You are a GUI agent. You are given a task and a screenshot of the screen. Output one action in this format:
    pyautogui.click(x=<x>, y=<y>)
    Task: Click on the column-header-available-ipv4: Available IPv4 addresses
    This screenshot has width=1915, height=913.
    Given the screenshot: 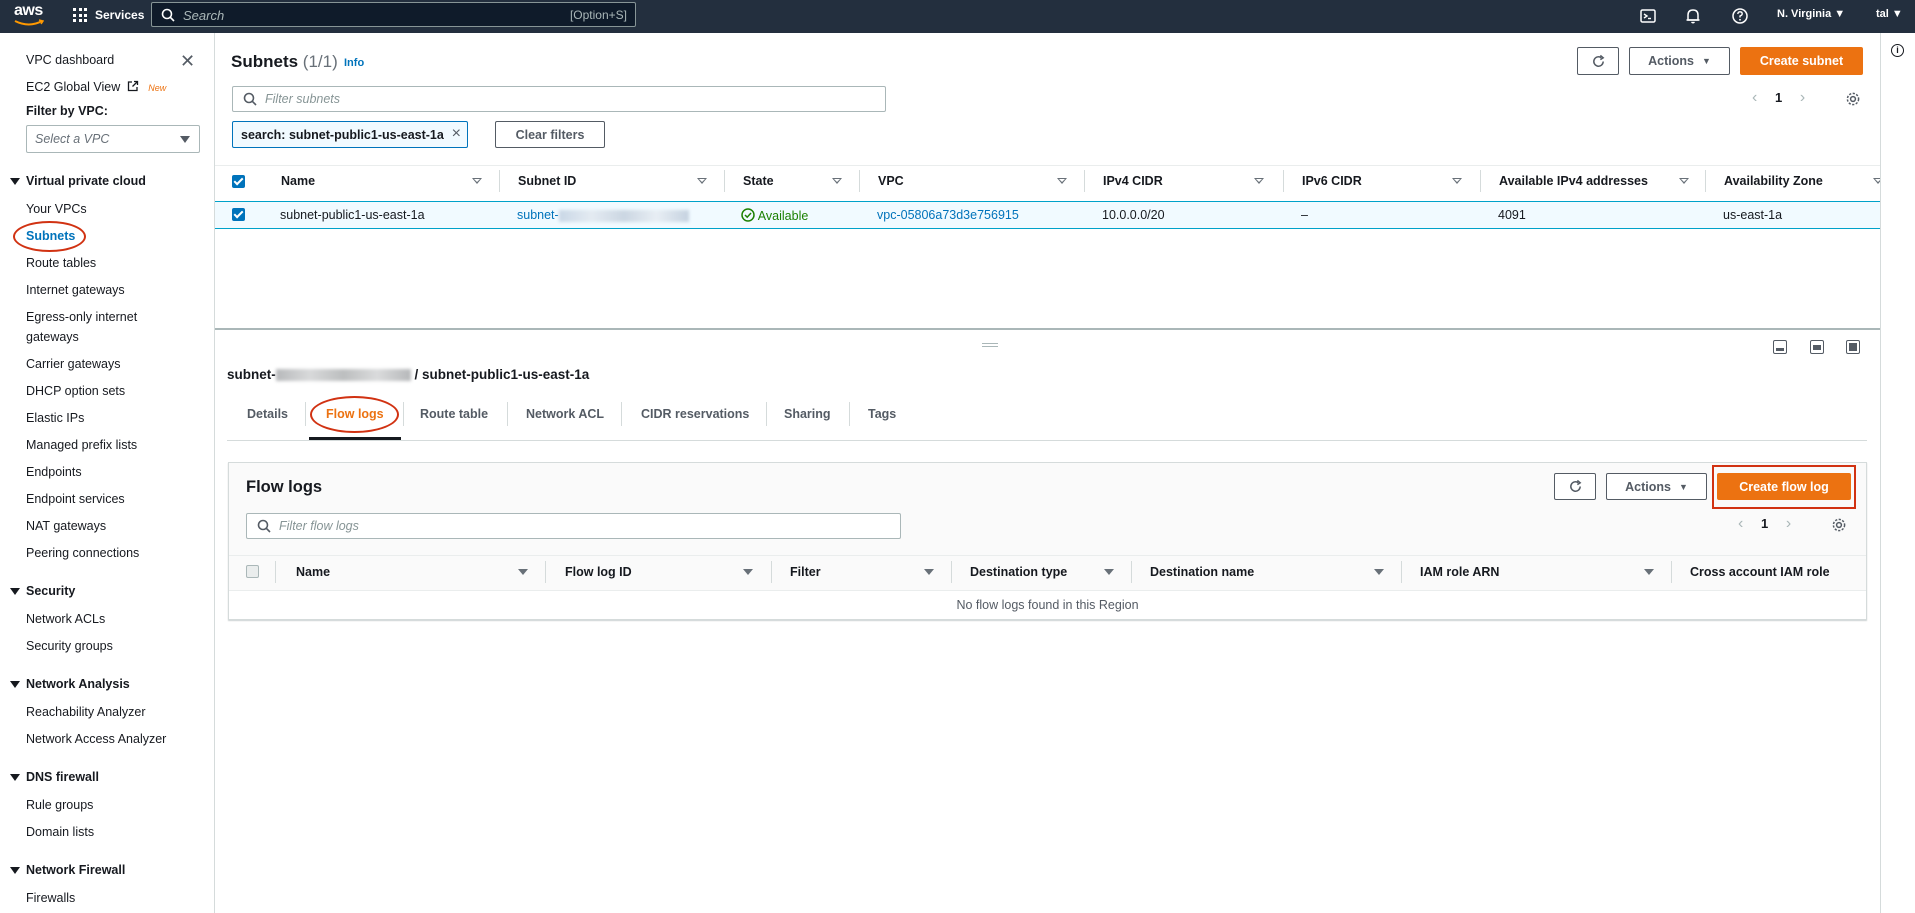 What is the action you would take?
    pyautogui.click(x=1573, y=181)
    